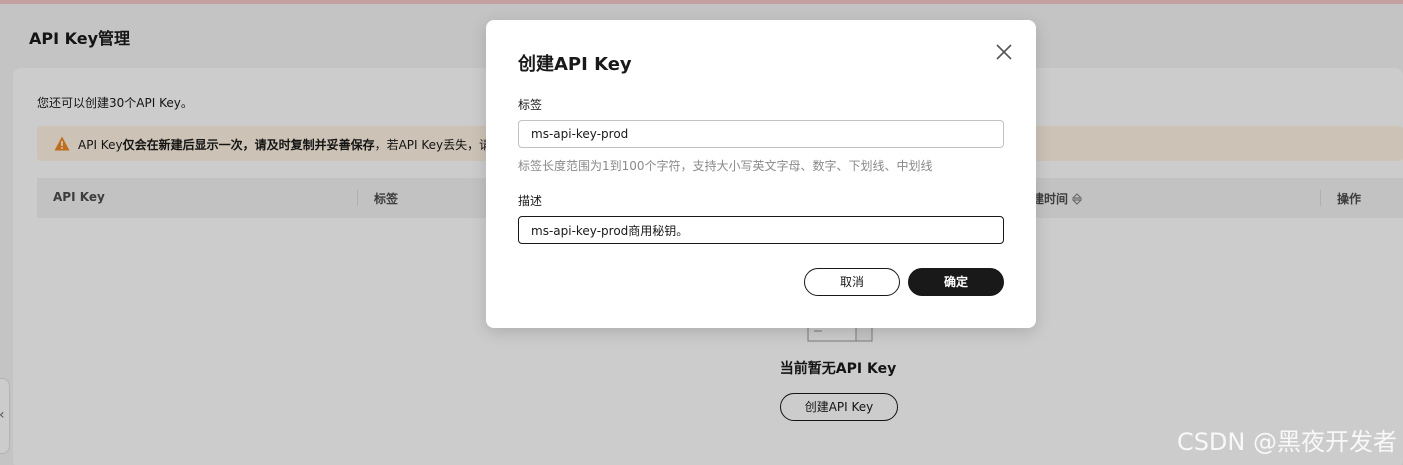 The height and width of the screenshot is (465, 1403). What do you see at coordinates (530, 201) in the screenshot?
I see `description-field-label: 描述` at bounding box center [530, 201].